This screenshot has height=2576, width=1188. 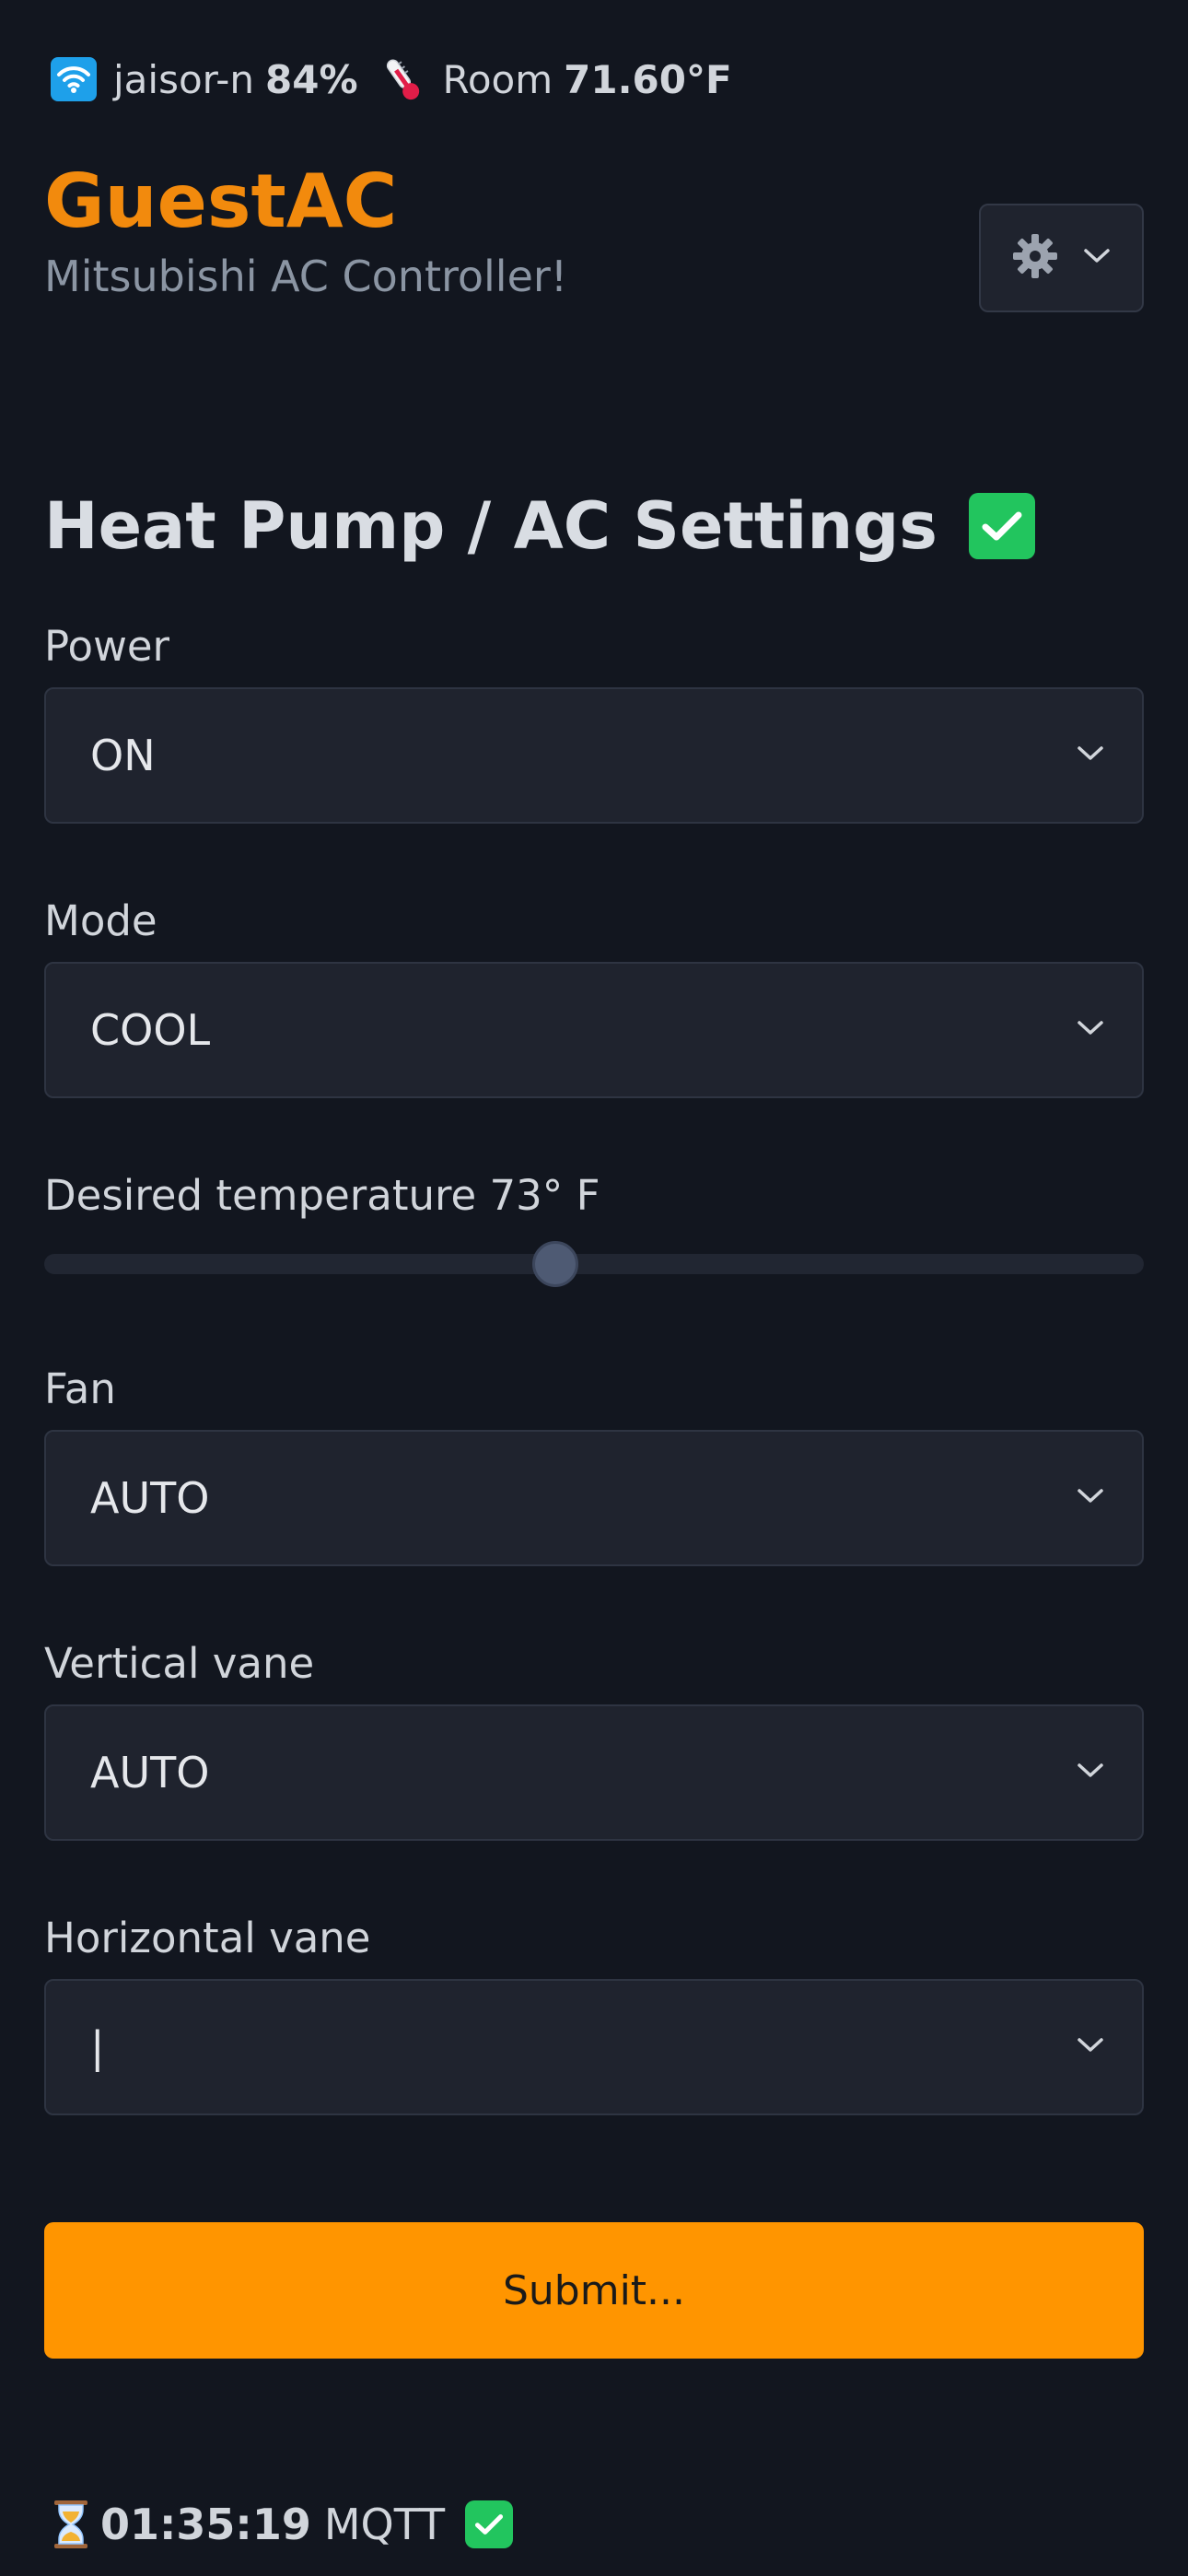 I want to click on status-bar: jaisor-n 84% Room 71.60°F, so click(x=391, y=79).